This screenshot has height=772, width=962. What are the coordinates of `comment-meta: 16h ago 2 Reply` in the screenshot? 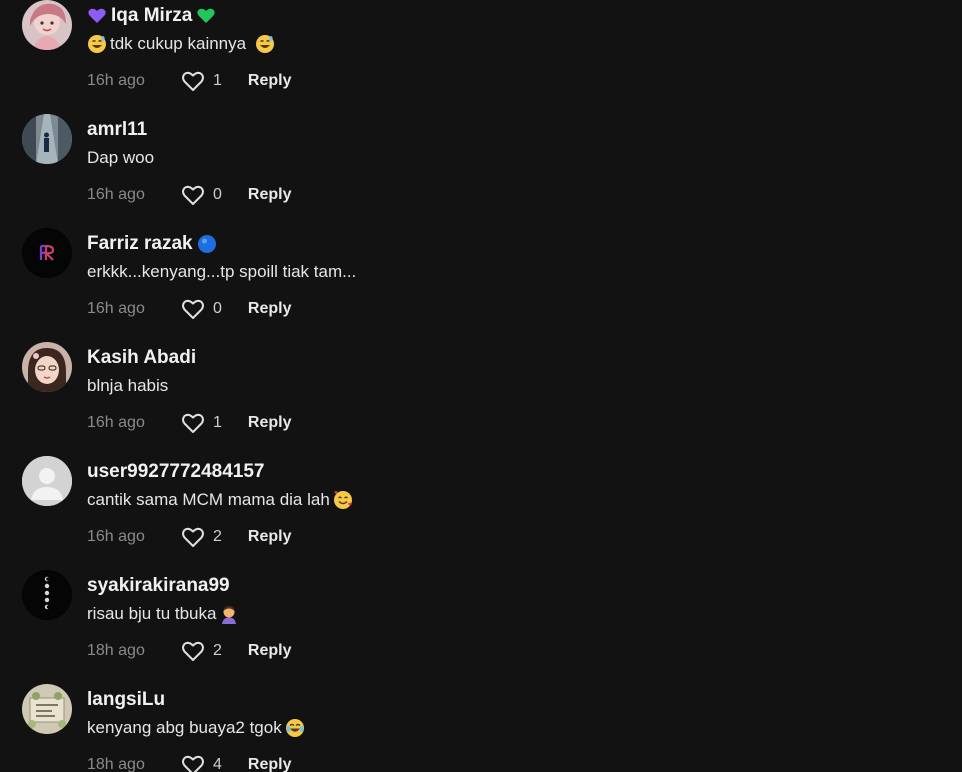 It's located at (189, 537).